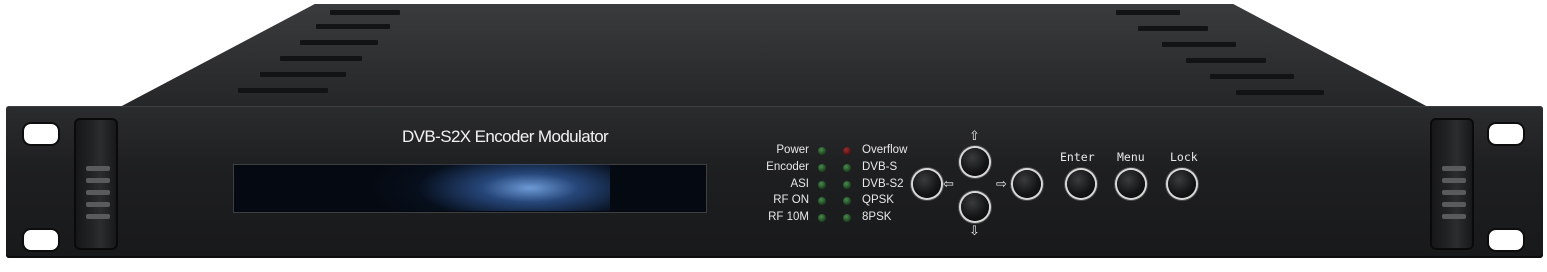 The image size is (1547, 272). I want to click on indicator-label-overflow: Overflow, so click(885, 150).